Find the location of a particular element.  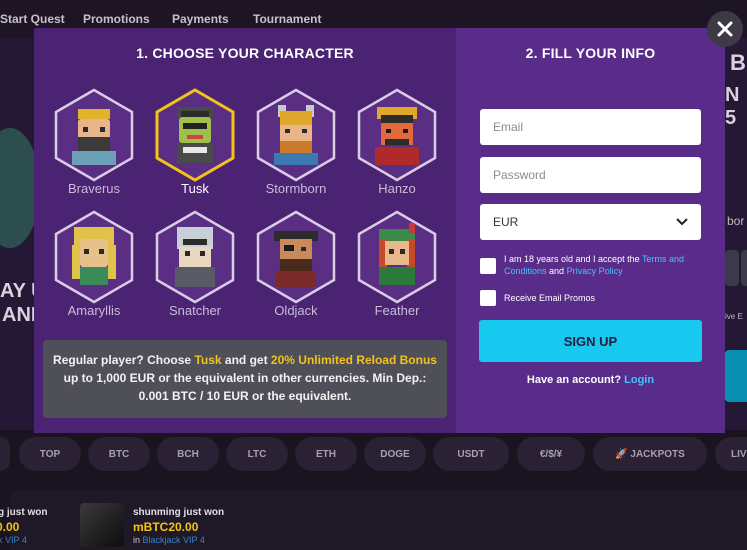

character-braverus: Braverus is located at coordinates (94, 147).